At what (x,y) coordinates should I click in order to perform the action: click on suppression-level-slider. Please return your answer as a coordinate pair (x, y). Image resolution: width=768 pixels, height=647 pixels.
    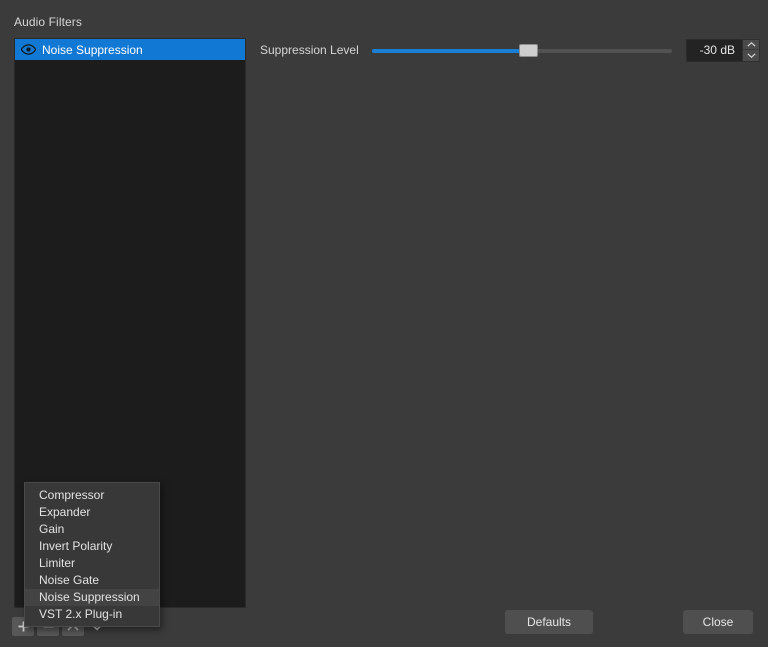
    Looking at the image, I should click on (522, 50).